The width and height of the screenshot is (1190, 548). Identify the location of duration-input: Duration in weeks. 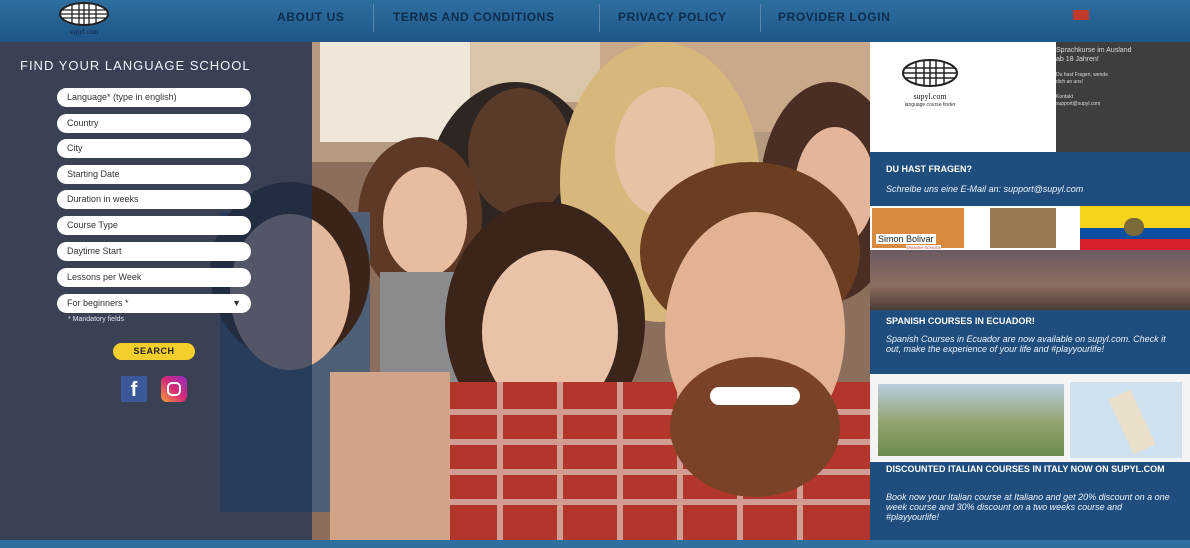
(154, 199).